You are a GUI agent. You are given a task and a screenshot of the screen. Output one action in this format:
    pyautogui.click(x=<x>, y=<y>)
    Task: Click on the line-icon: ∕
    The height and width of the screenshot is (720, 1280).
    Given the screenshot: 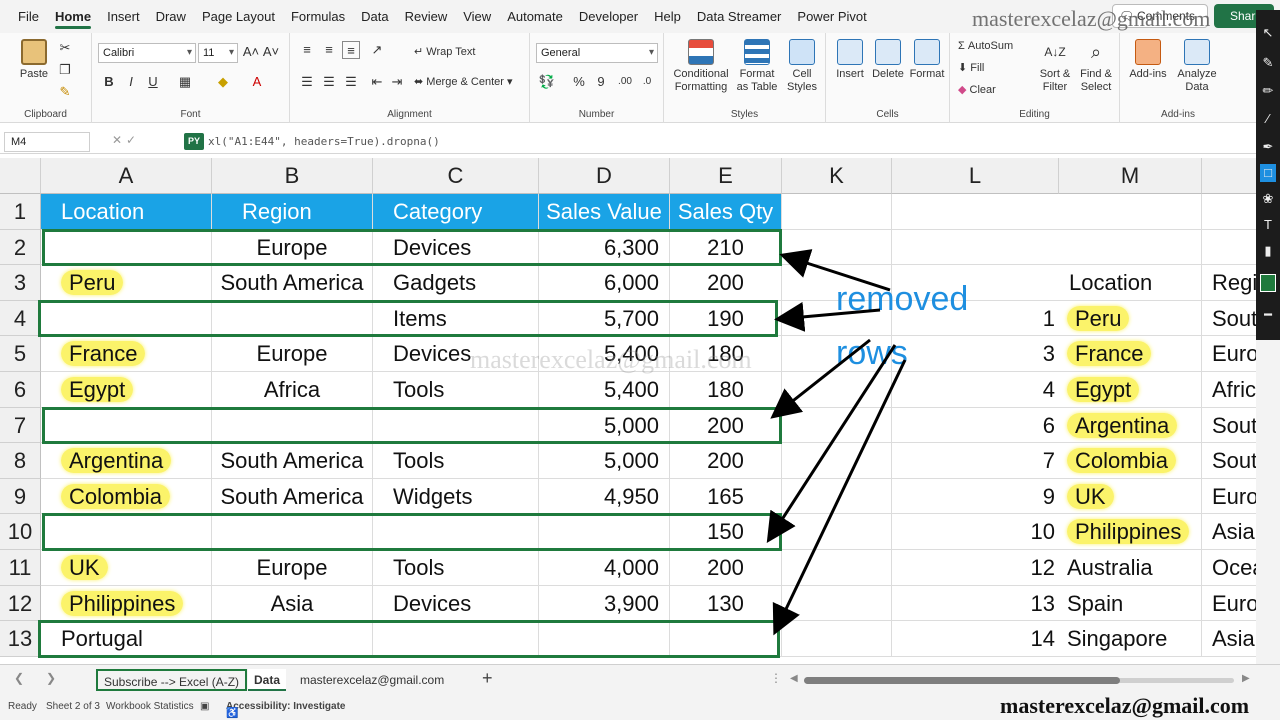 What is the action you would take?
    pyautogui.click(x=1268, y=119)
    